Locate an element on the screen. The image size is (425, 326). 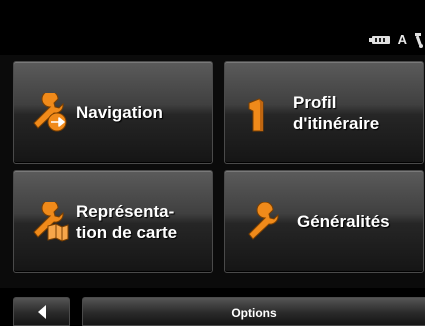
navigation-label: Navigation is located at coordinates (119, 112).